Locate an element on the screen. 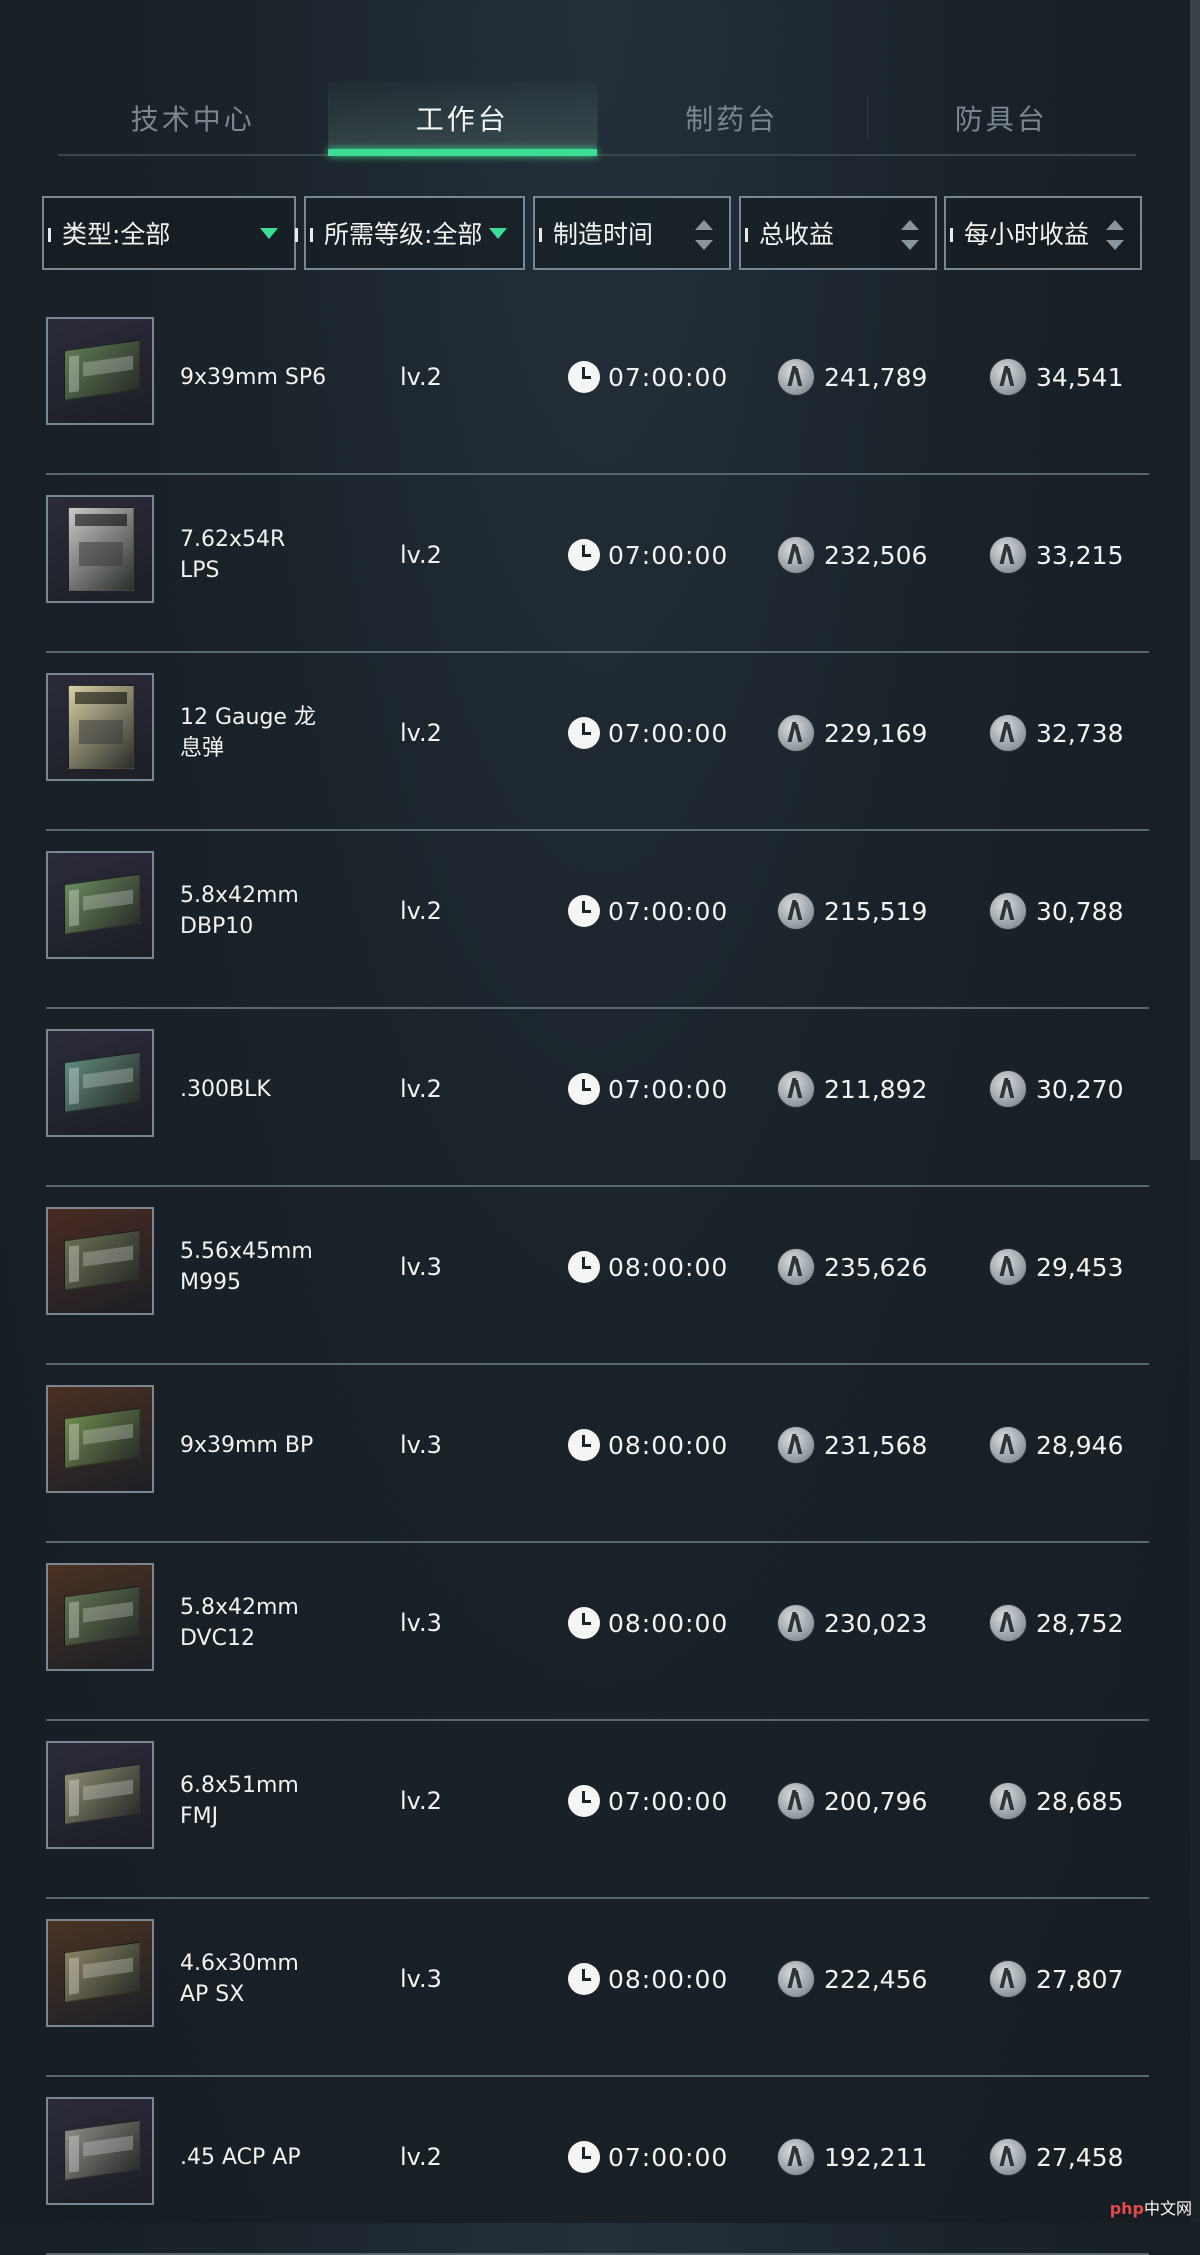 The width and height of the screenshot is (1200, 2255). type-filter-label: 类型:全部 is located at coordinates (116, 234).